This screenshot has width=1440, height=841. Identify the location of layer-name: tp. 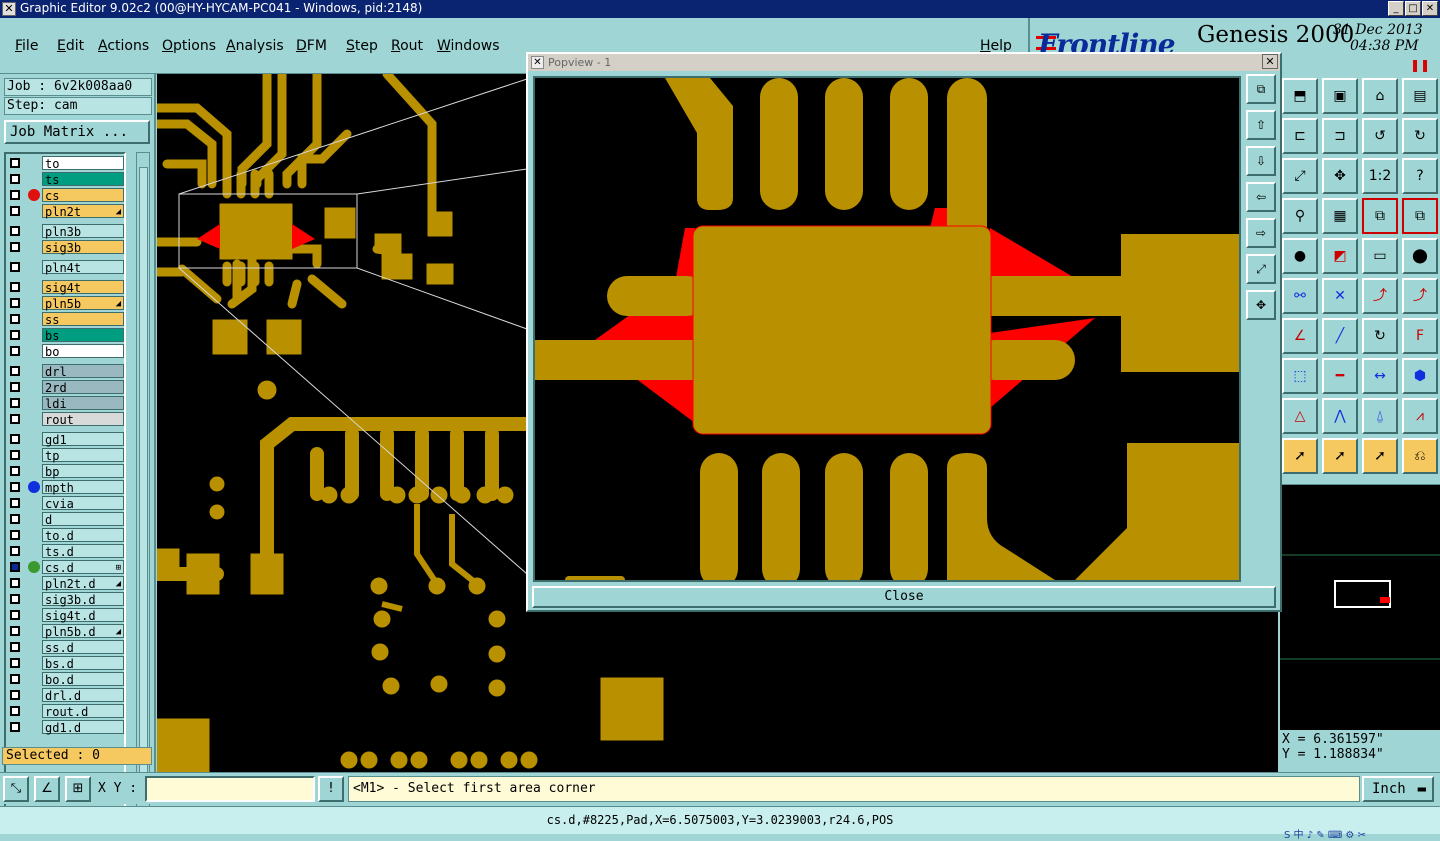
(83, 455).